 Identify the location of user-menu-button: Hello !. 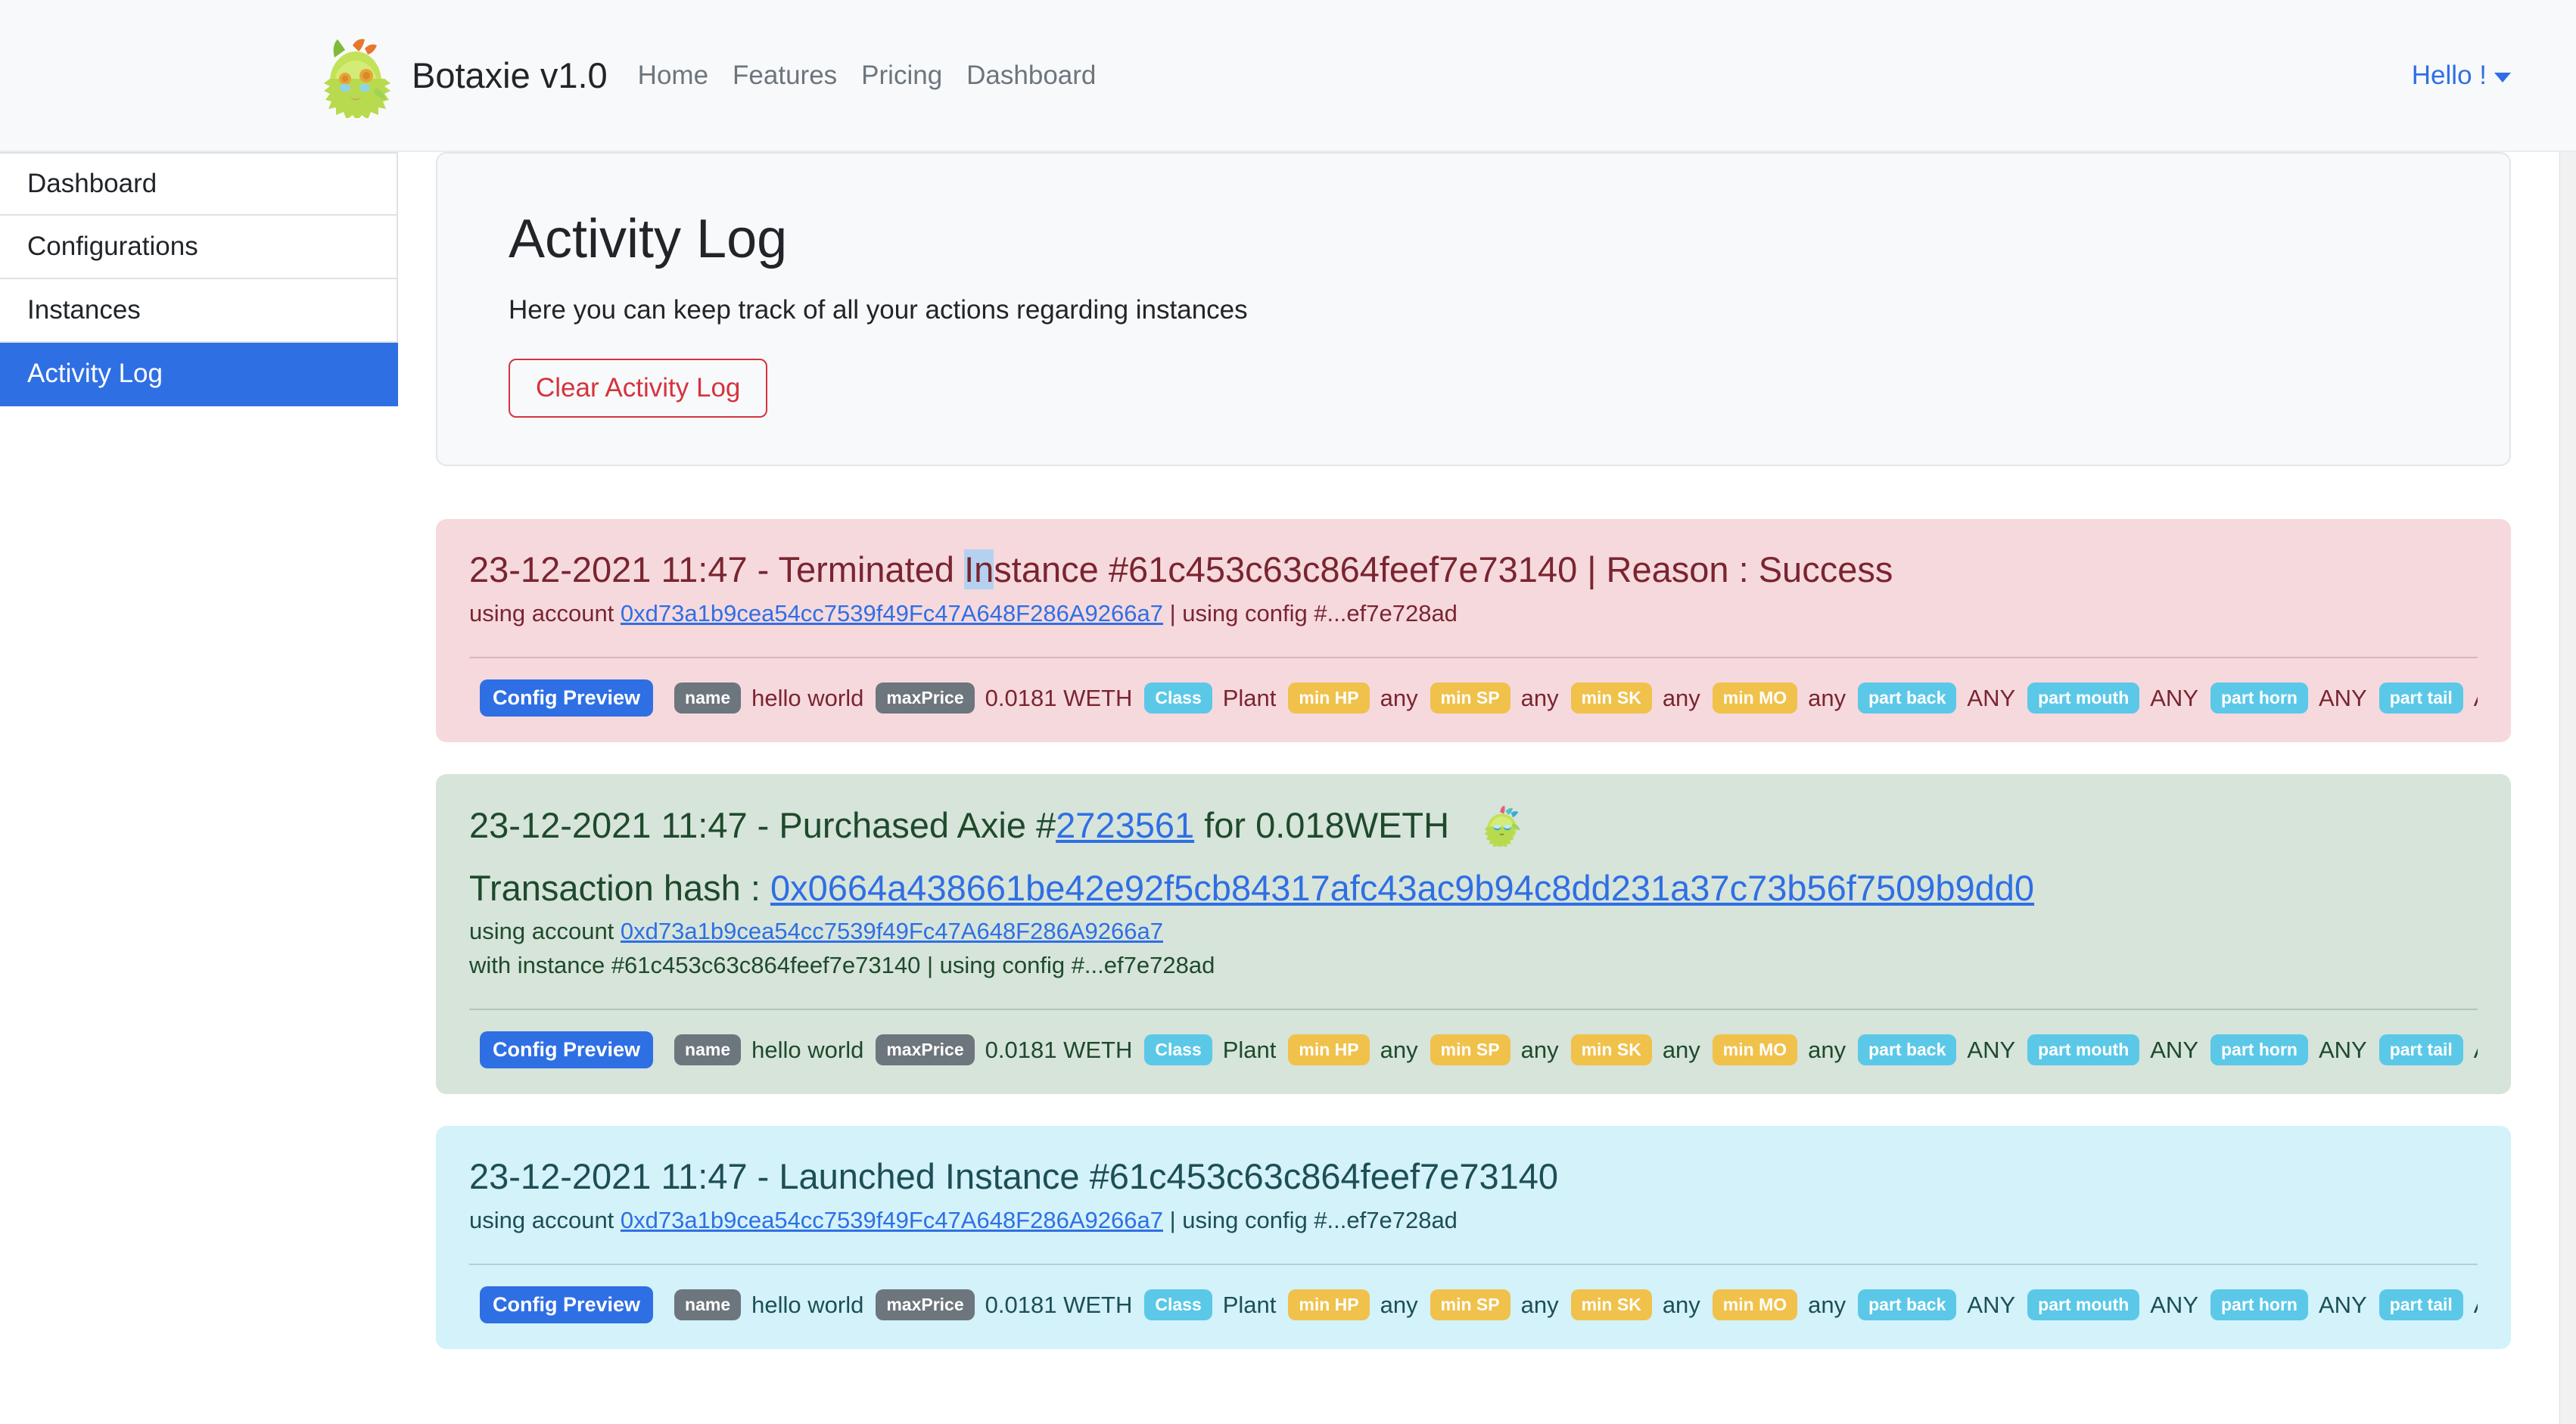
(2461, 76).